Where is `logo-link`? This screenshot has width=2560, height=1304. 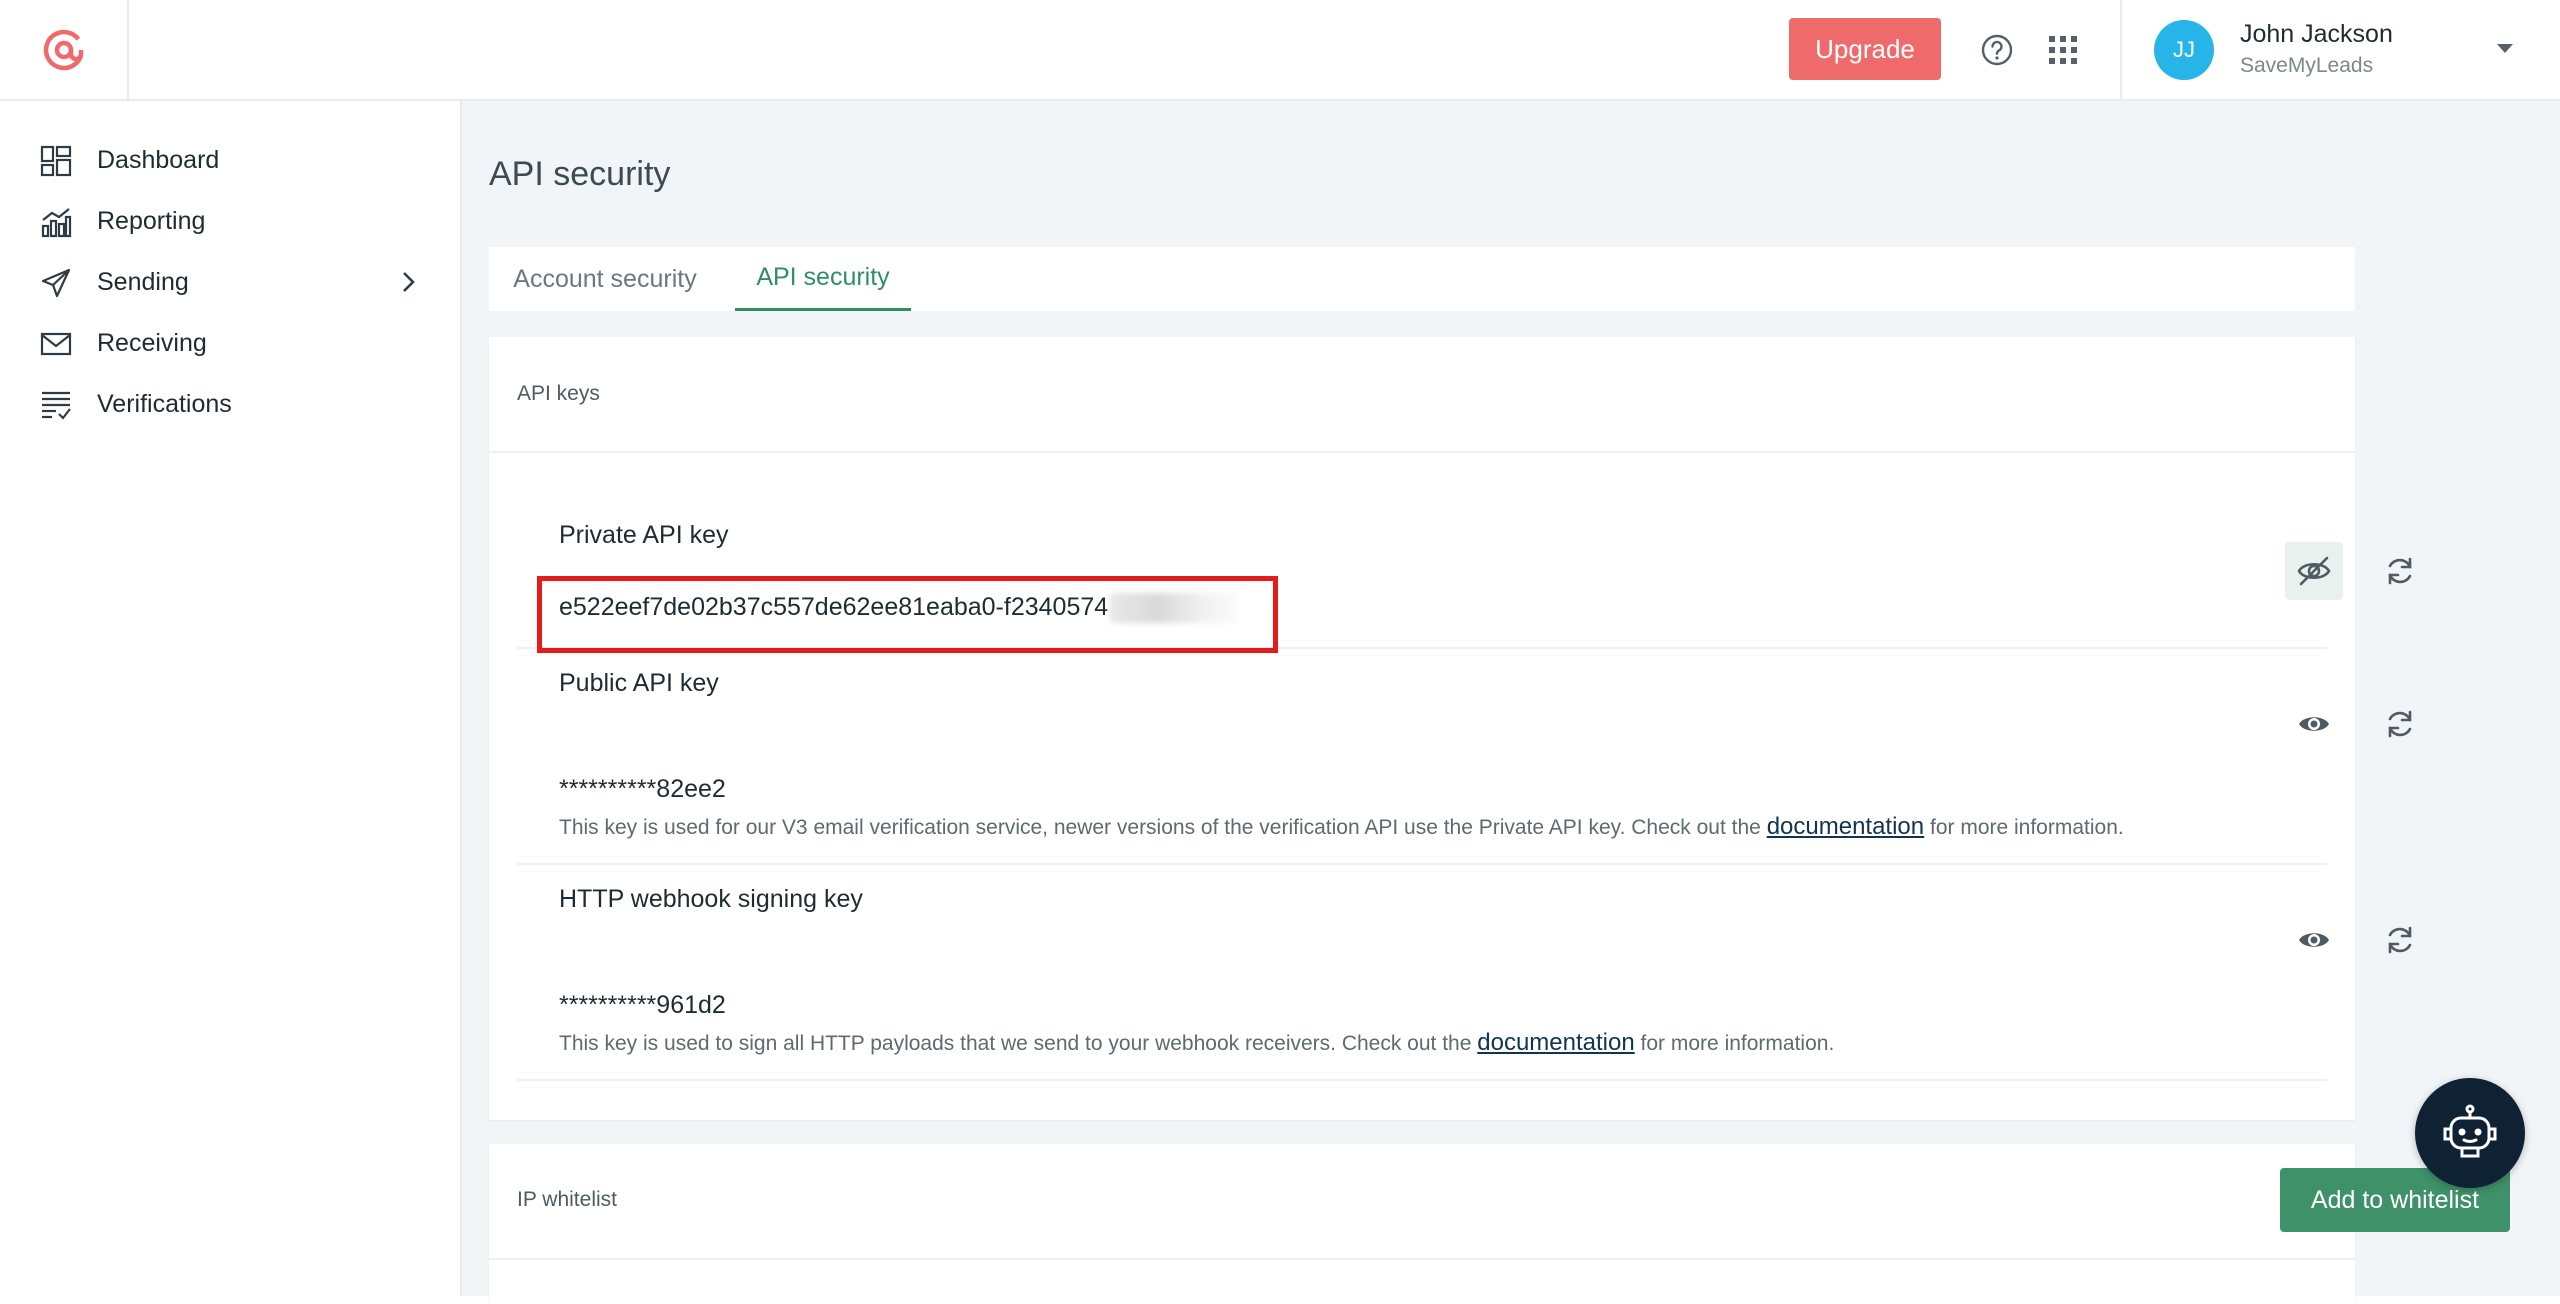 logo-link is located at coordinates (64, 50).